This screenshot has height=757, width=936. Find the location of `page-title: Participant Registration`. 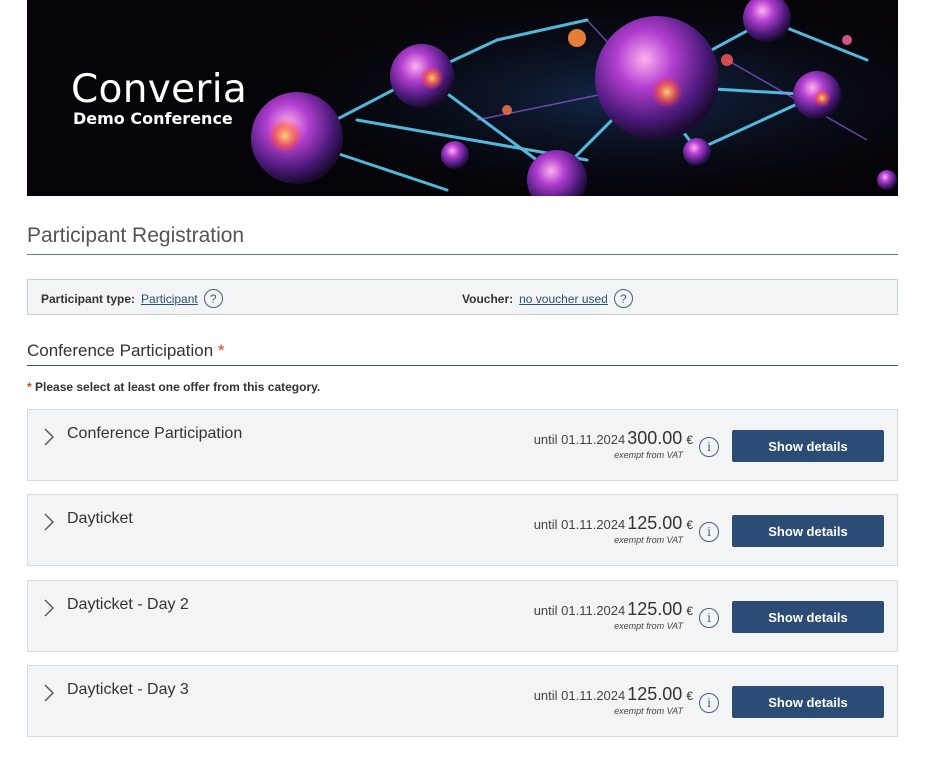

page-title: Participant Registration is located at coordinates (462, 239).